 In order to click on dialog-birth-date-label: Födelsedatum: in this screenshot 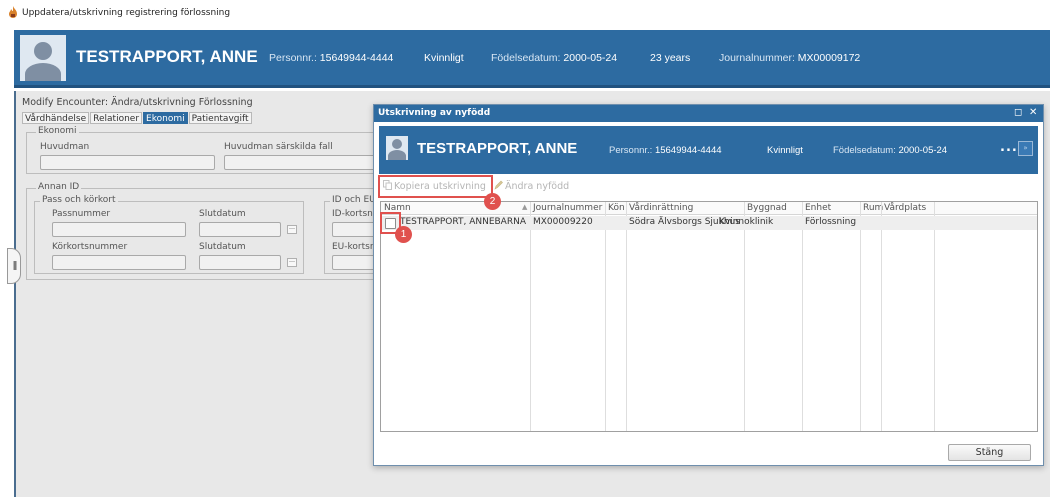, I will do `click(864, 150)`.